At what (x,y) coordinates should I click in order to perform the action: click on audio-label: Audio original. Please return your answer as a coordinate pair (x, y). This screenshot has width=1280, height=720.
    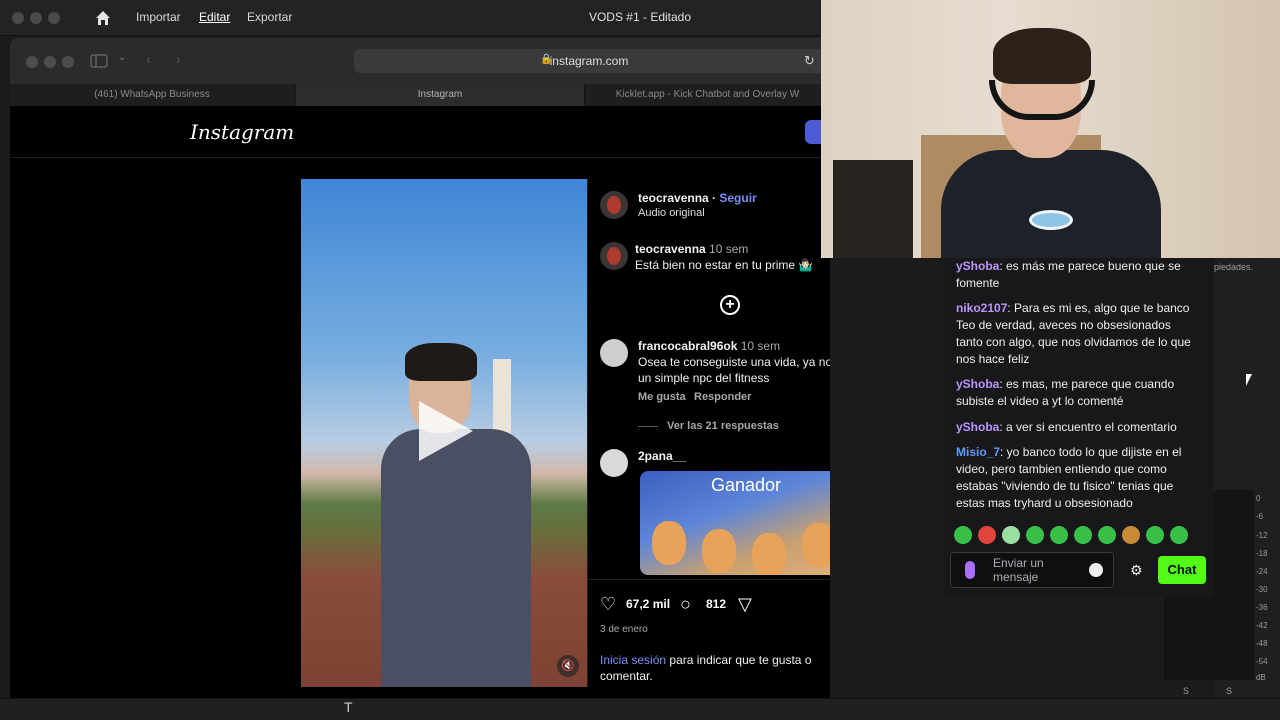
    Looking at the image, I should click on (671, 213).